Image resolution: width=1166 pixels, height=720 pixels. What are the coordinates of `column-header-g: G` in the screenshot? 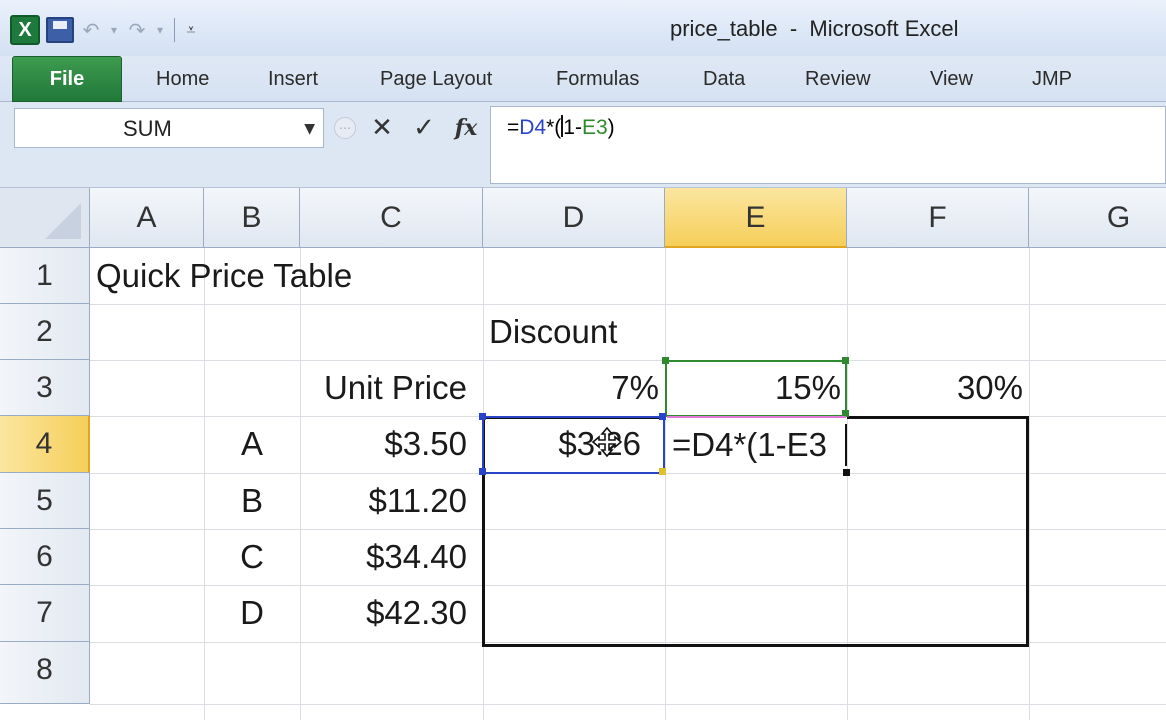 It's located at (1097, 218).